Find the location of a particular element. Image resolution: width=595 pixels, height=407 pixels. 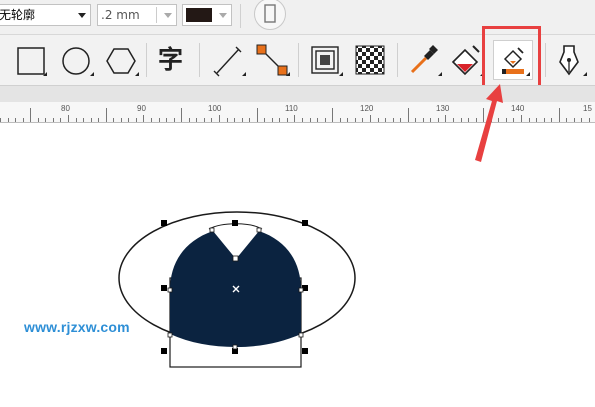

ruler-label: 120 is located at coordinates (367, 108).